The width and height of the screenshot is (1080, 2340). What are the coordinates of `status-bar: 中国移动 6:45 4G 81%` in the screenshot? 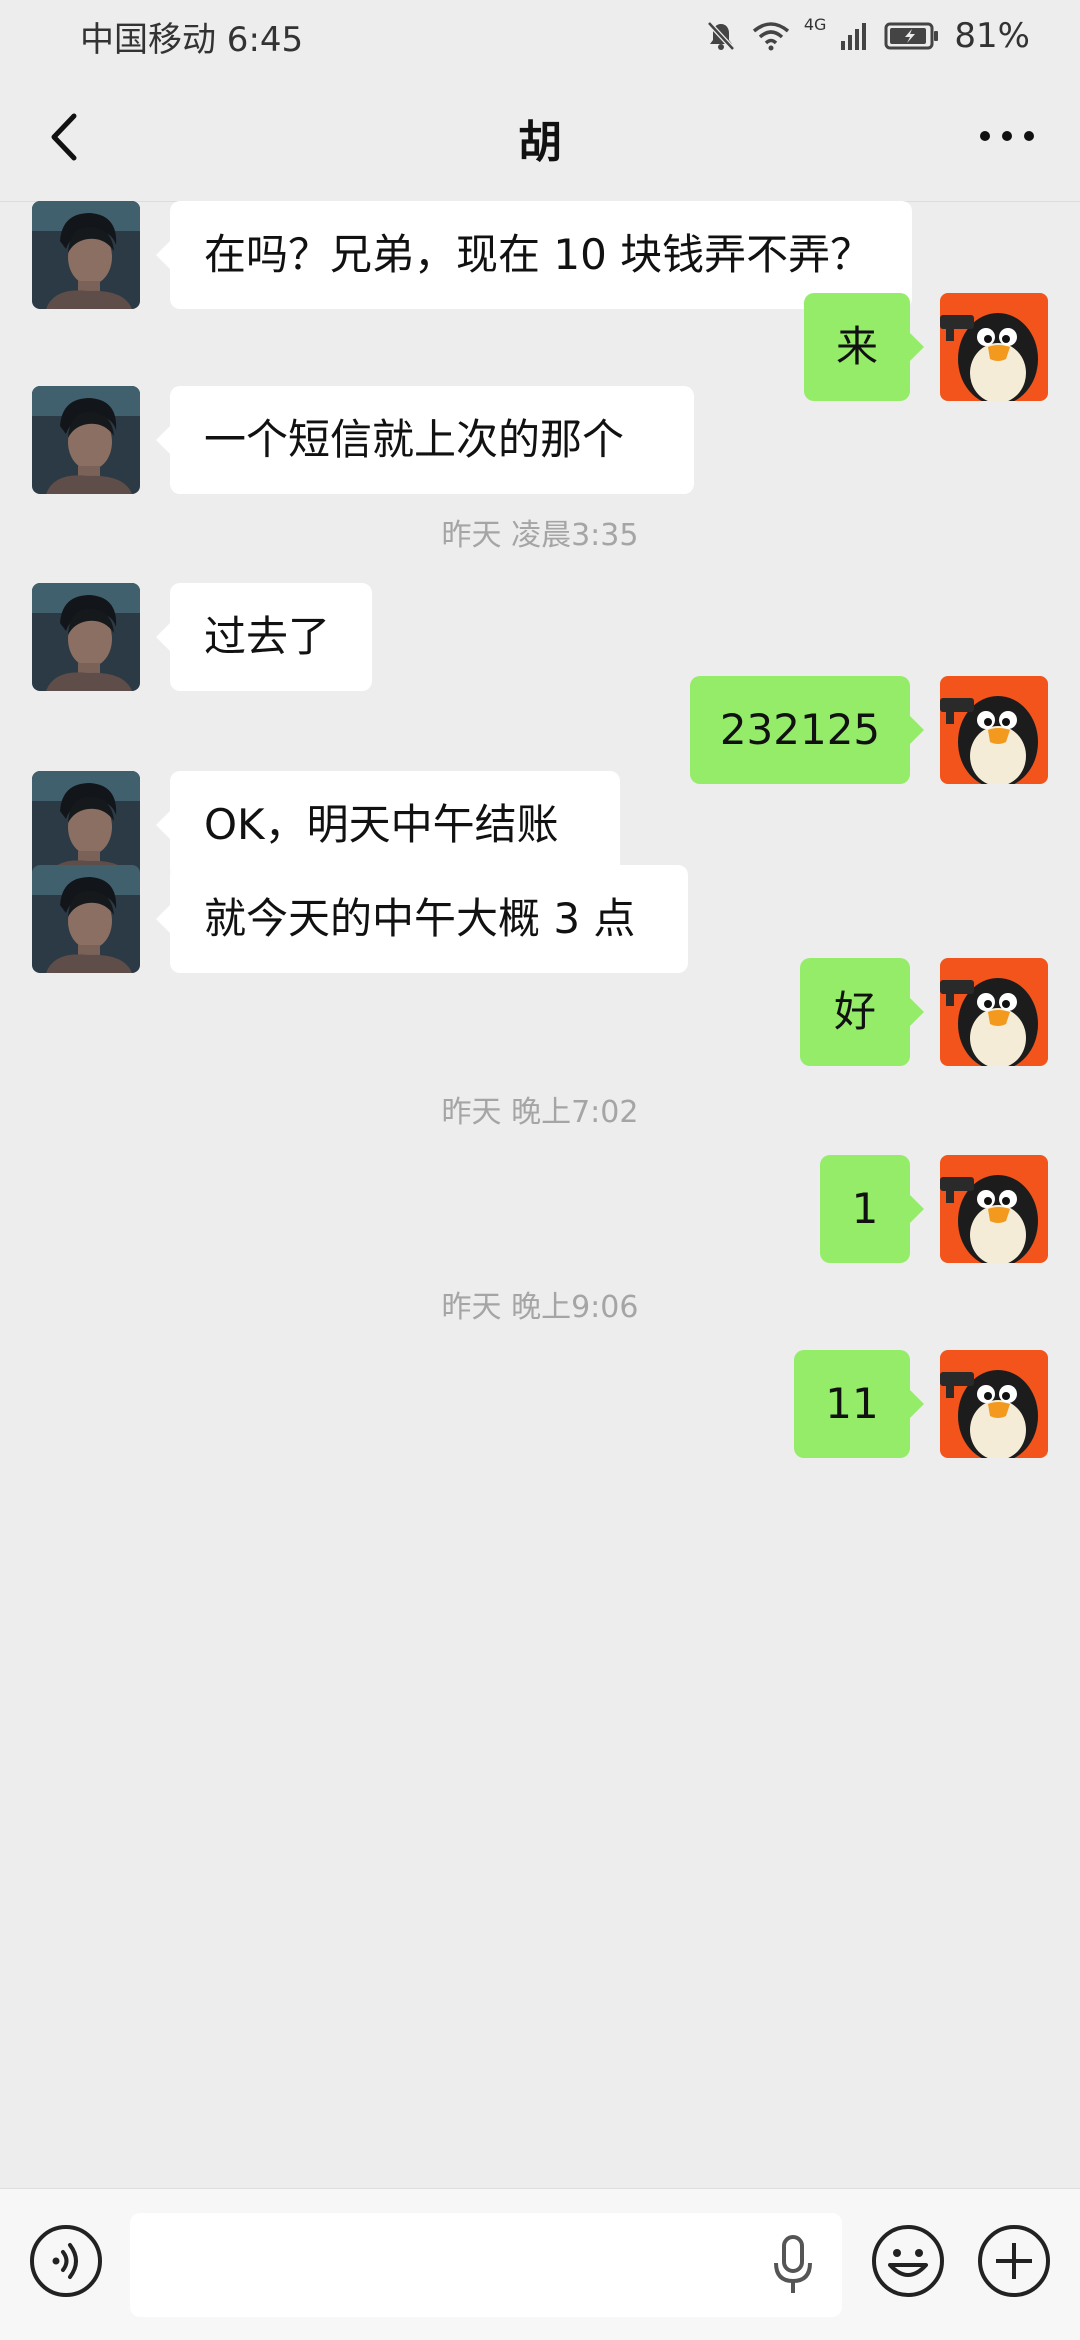 It's located at (540, 36).